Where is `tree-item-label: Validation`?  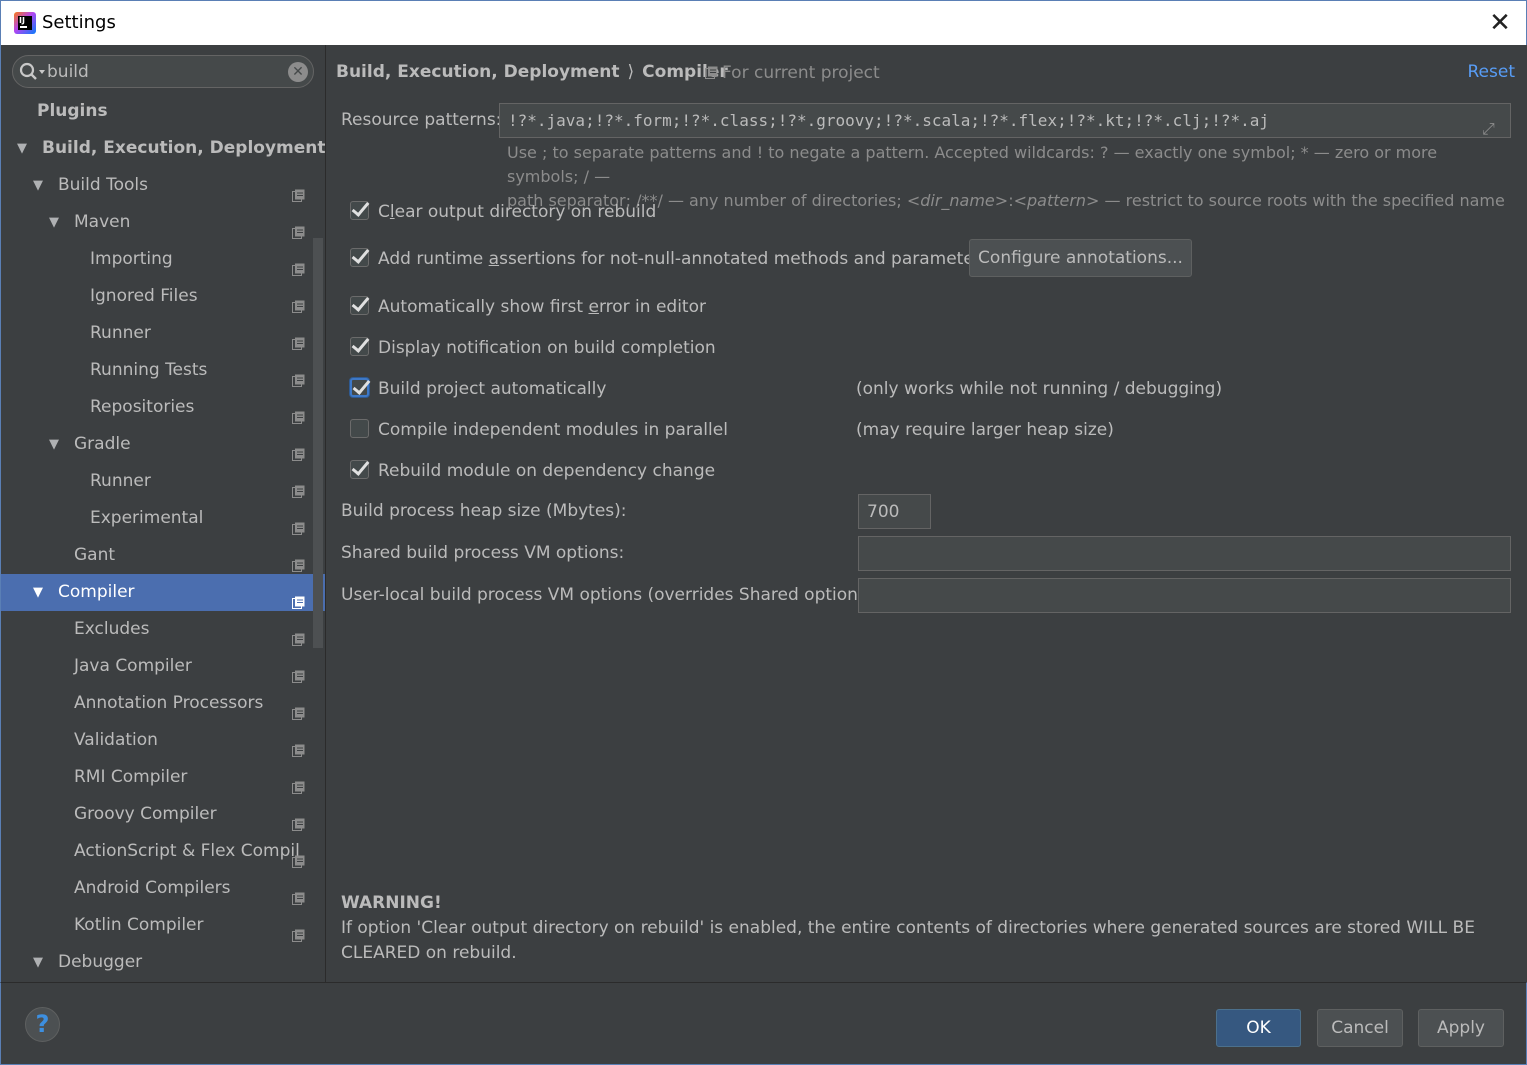 tree-item-label: Validation is located at coordinates (116, 740).